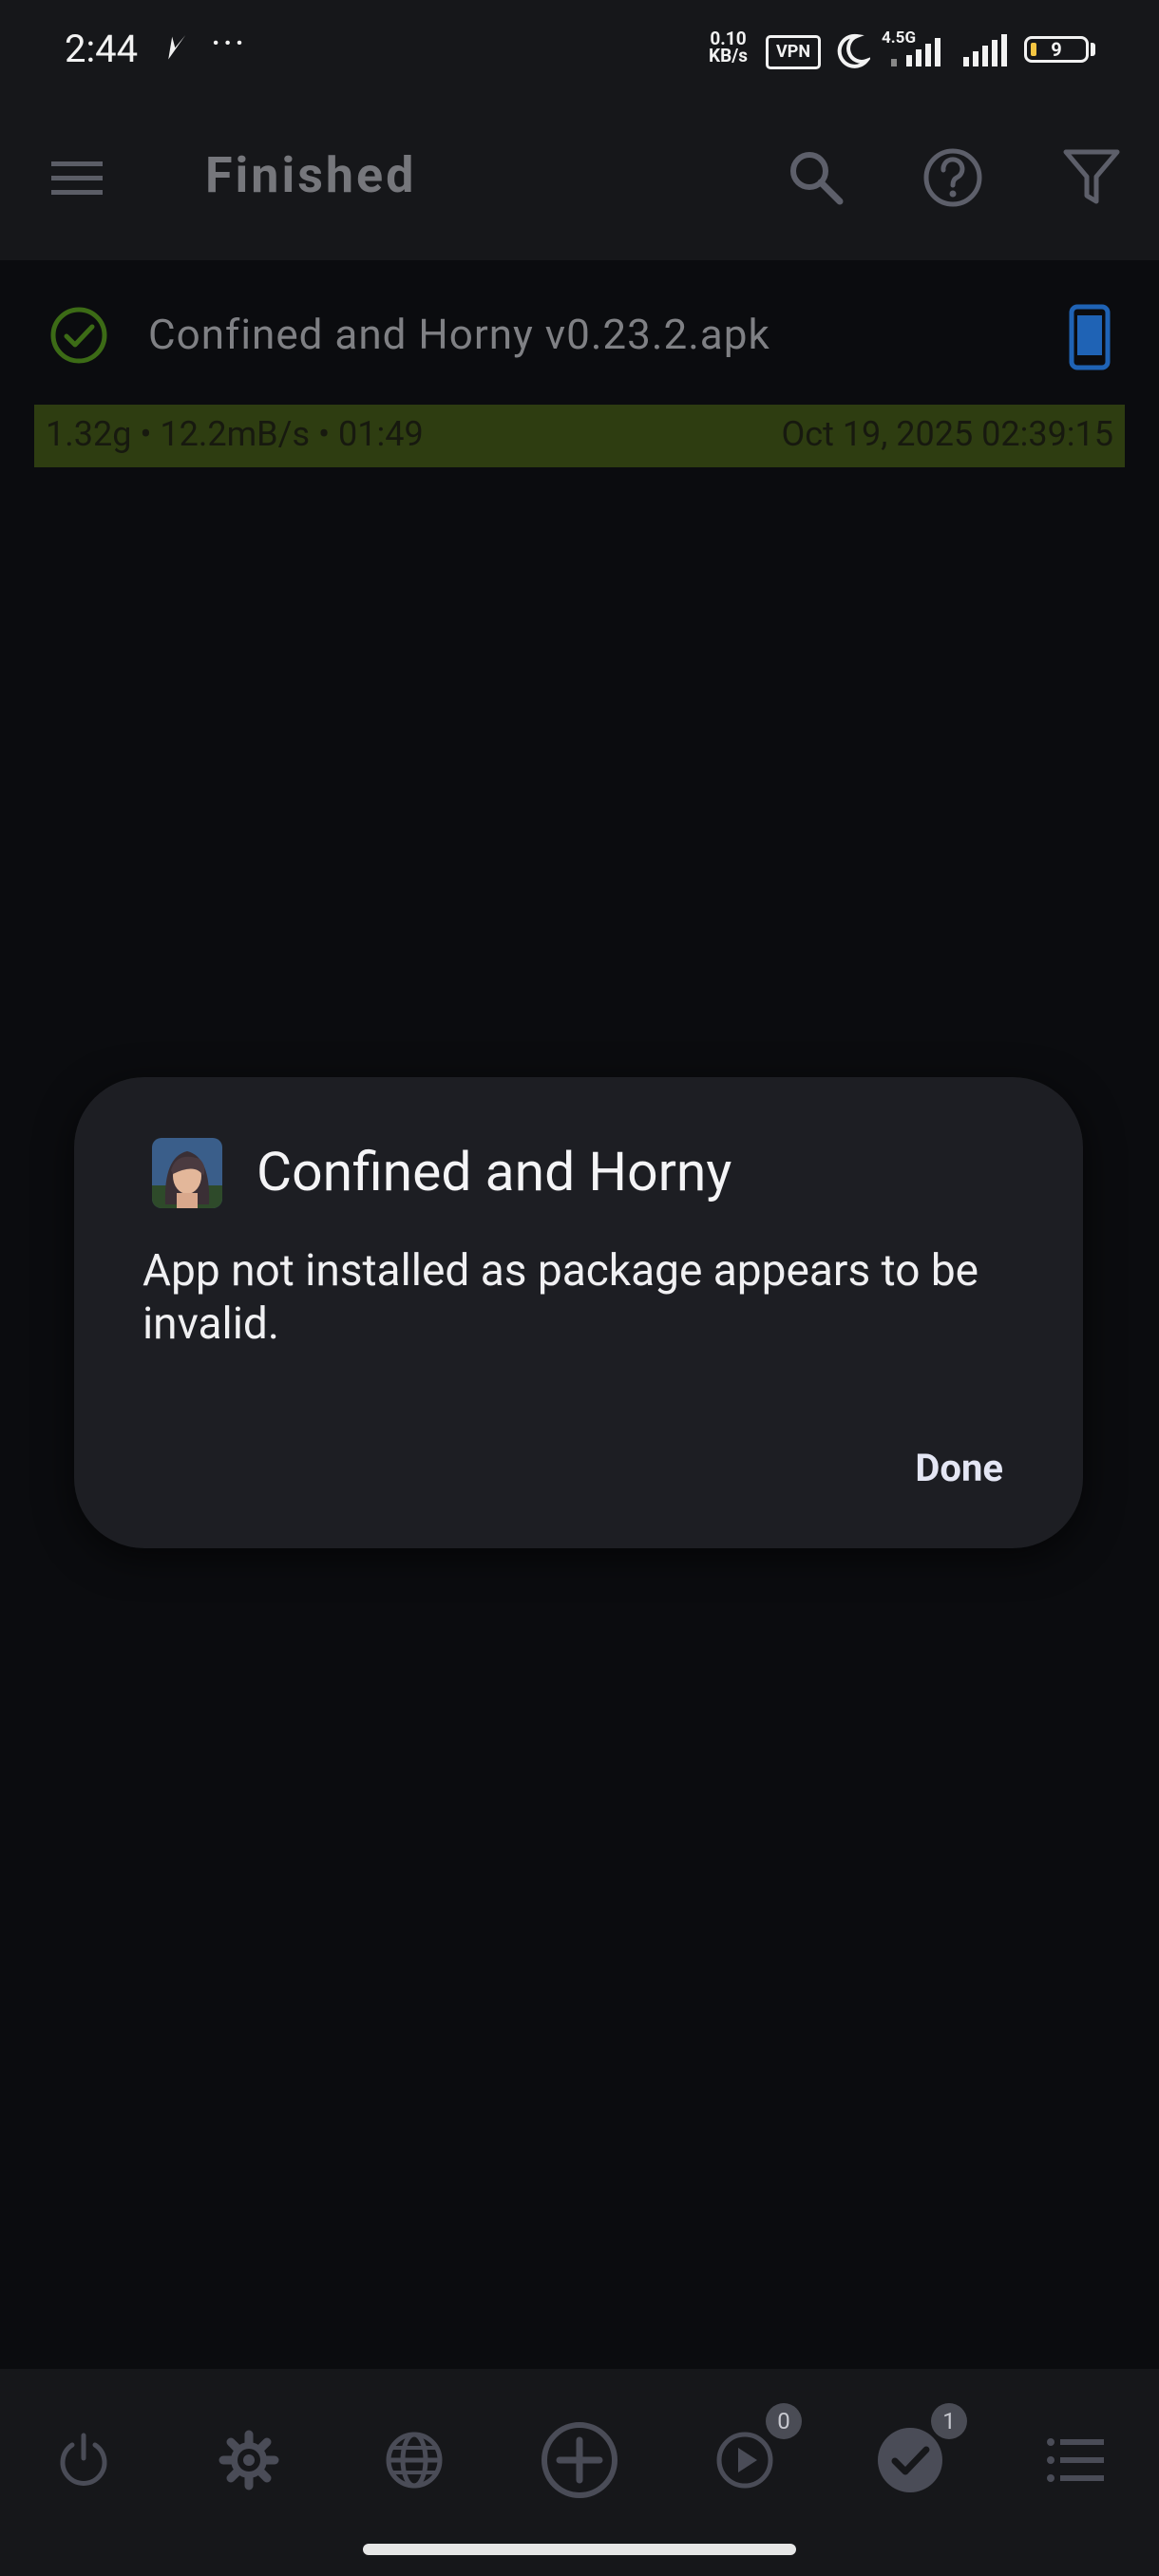  What do you see at coordinates (414, 2460) in the screenshot?
I see `browser-icon` at bounding box center [414, 2460].